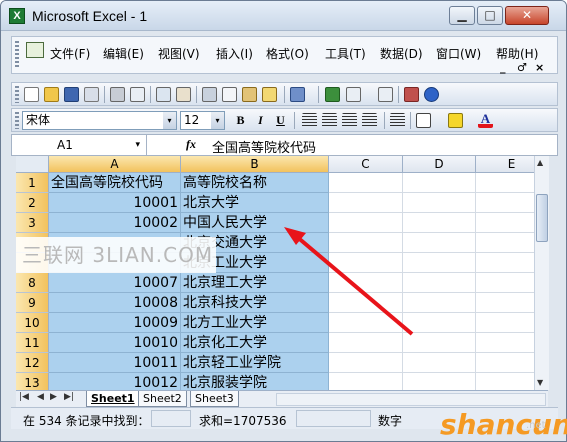 Image resolution: width=567 pixels, height=442 pixels. What do you see at coordinates (255, 164) in the screenshot?
I see `column-header-b: B` at bounding box center [255, 164].